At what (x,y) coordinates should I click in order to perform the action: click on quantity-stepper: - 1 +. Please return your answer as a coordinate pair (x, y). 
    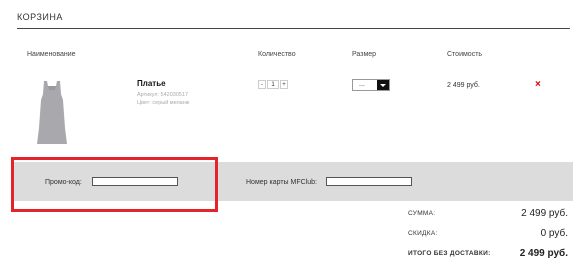
    Looking at the image, I should click on (273, 84).